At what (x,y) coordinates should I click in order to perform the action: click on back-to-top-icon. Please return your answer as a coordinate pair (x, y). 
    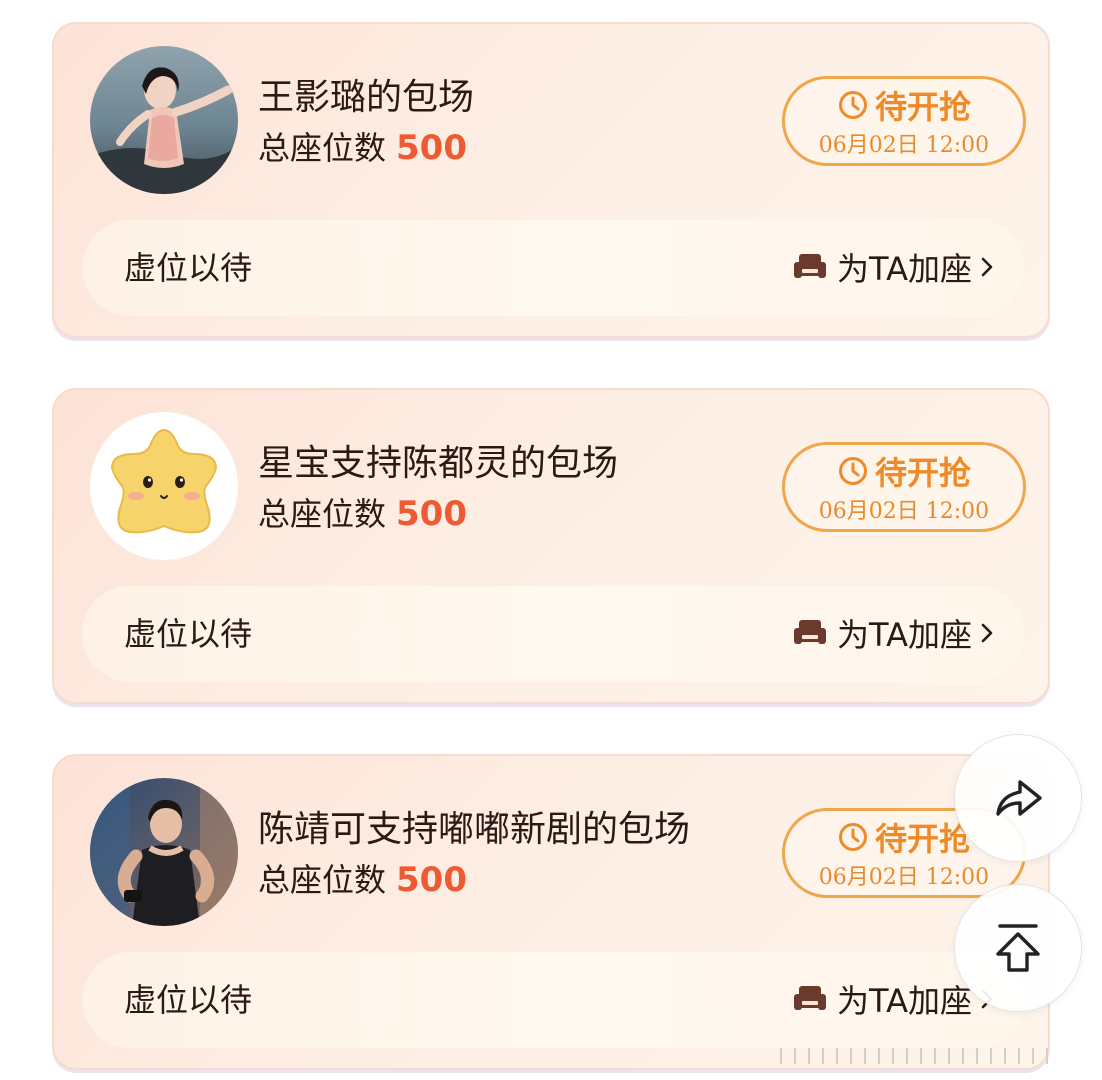
    Looking at the image, I should click on (1018, 948).